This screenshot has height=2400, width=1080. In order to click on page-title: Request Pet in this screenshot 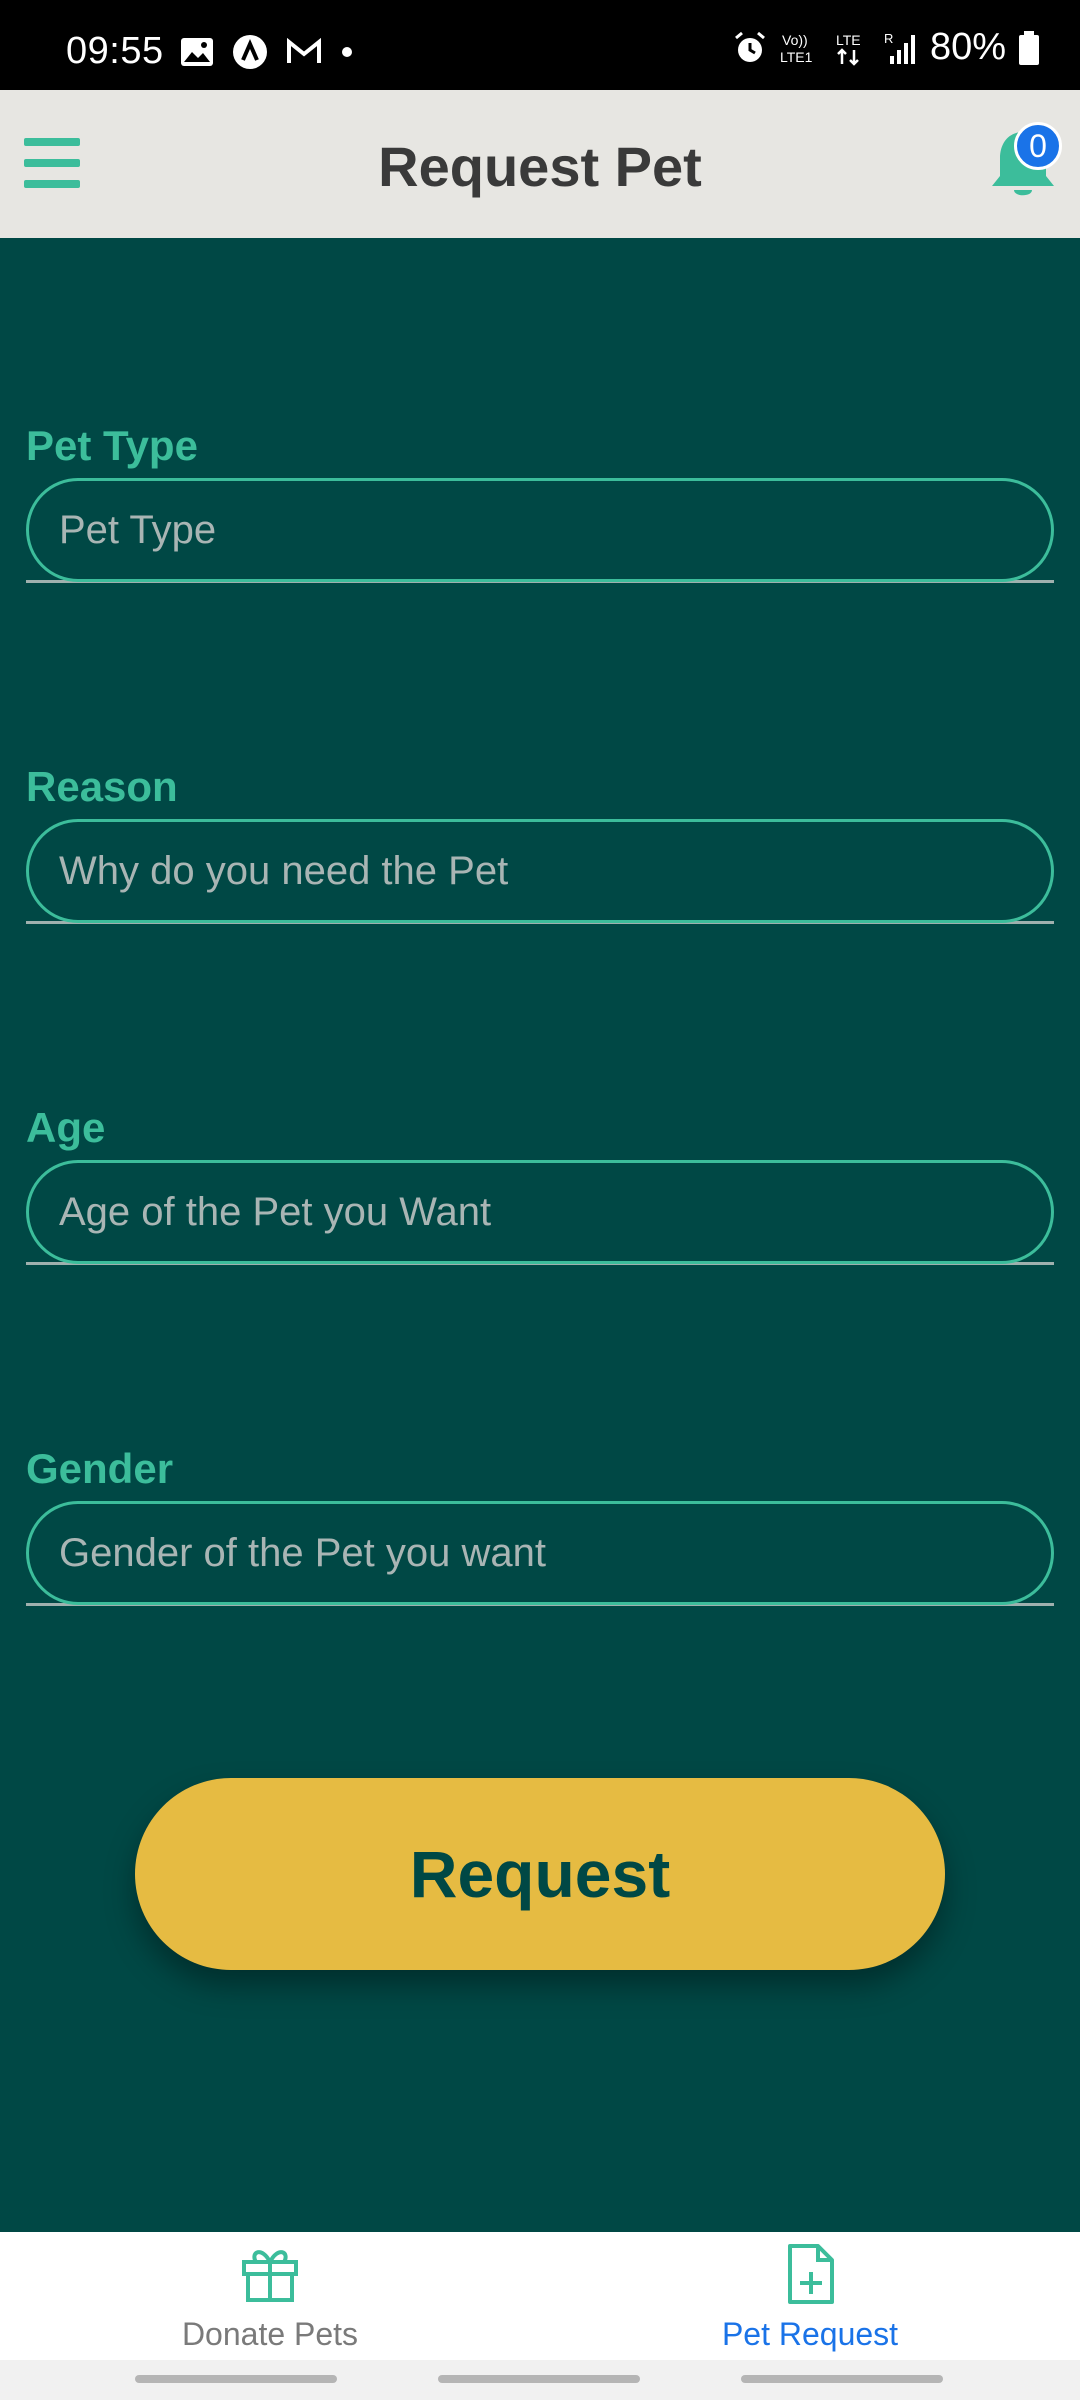, I will do `click(540, 166)`.